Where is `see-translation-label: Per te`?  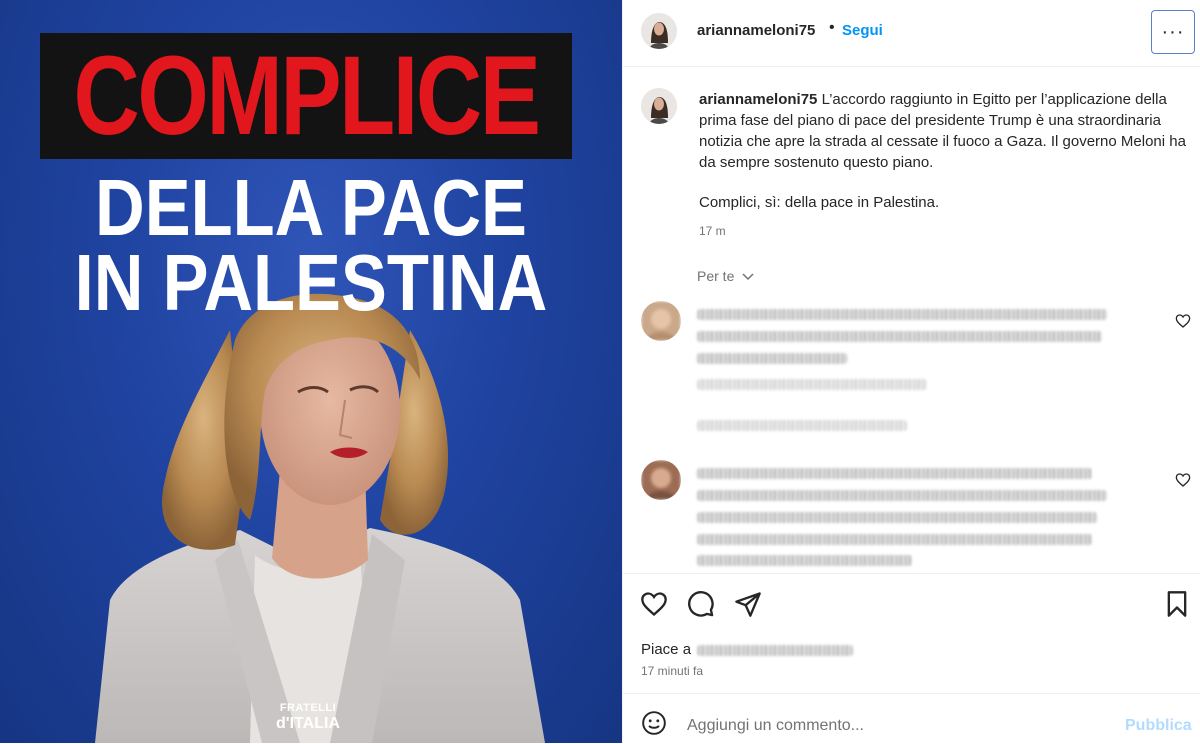 see-translation-label: Per te is located at coordinates (716, 276).